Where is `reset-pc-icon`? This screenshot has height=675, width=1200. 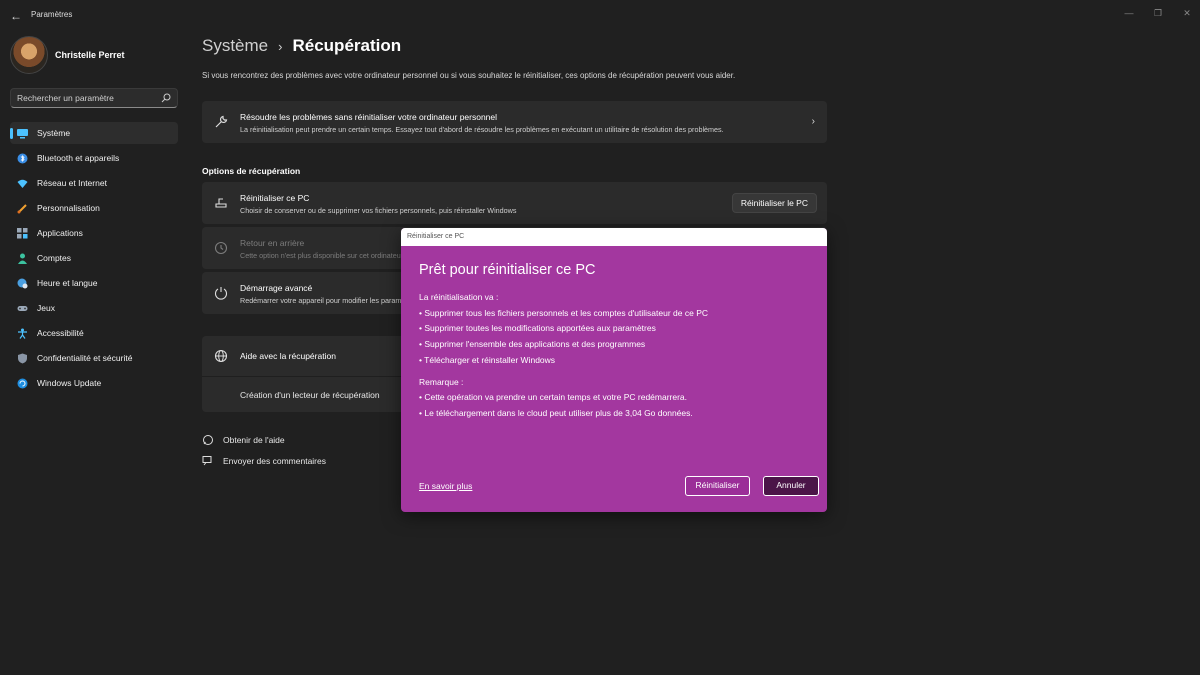 reset-pc-icon is located at coordinates (221, 203).